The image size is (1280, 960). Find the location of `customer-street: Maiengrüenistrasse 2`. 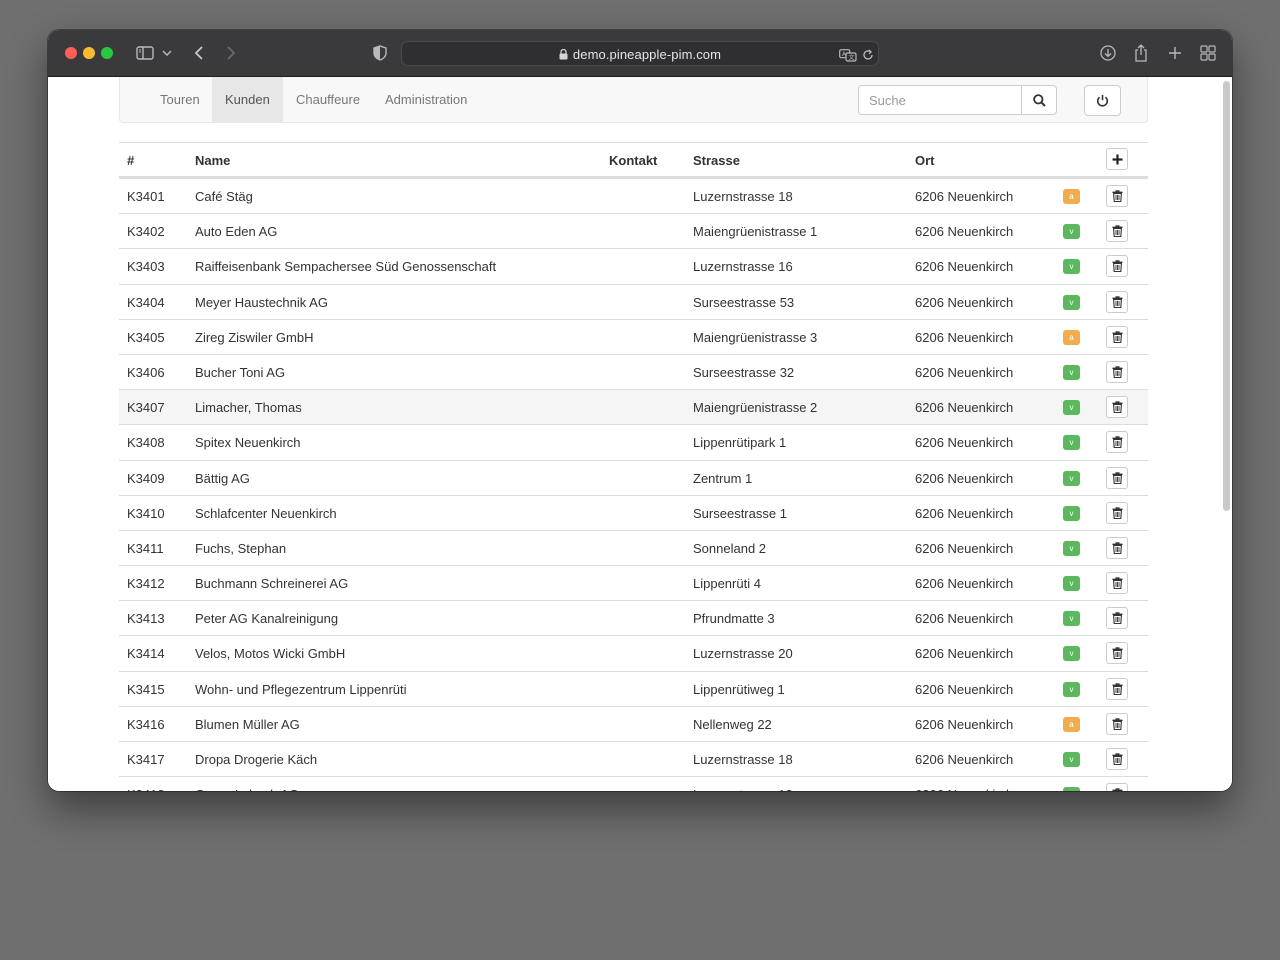

customer-street: Maiengrüenistrasse 2 is located at coordinates (755, 408).